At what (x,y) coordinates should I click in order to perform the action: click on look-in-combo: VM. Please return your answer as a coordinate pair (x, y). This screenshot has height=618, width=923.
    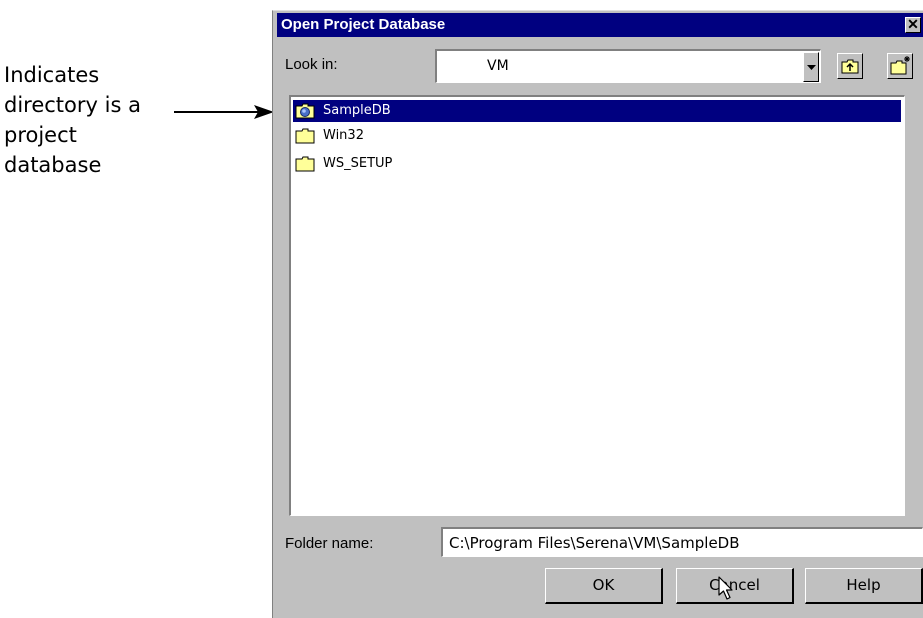
    Looking at the image, I should click on (628, 66).